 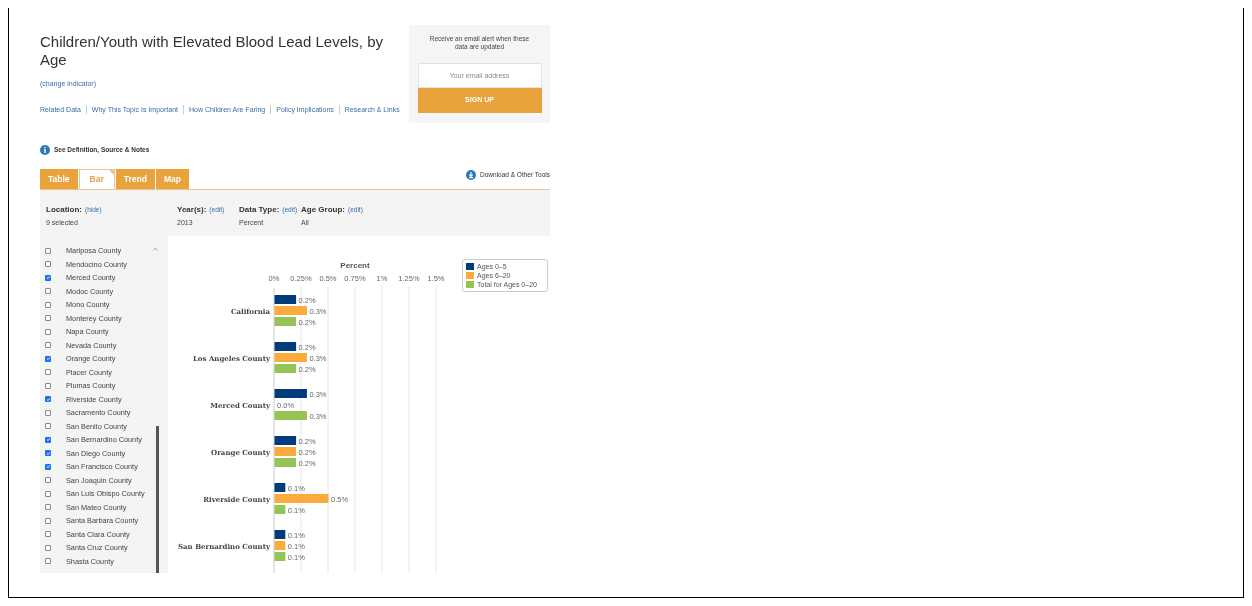 What do you see at coordinates (355, 265) in the screenshot?
I see `axis-title: Percent` at bounding box center [355, 265].